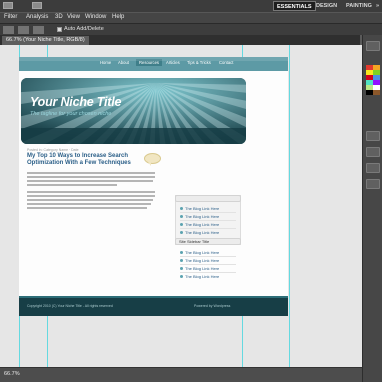 The width and height of the screenshot is (382, 382). Describe the element at coordinates (377, 6) in the screenshot. I see `workspace-overflow-button: »` at that location.